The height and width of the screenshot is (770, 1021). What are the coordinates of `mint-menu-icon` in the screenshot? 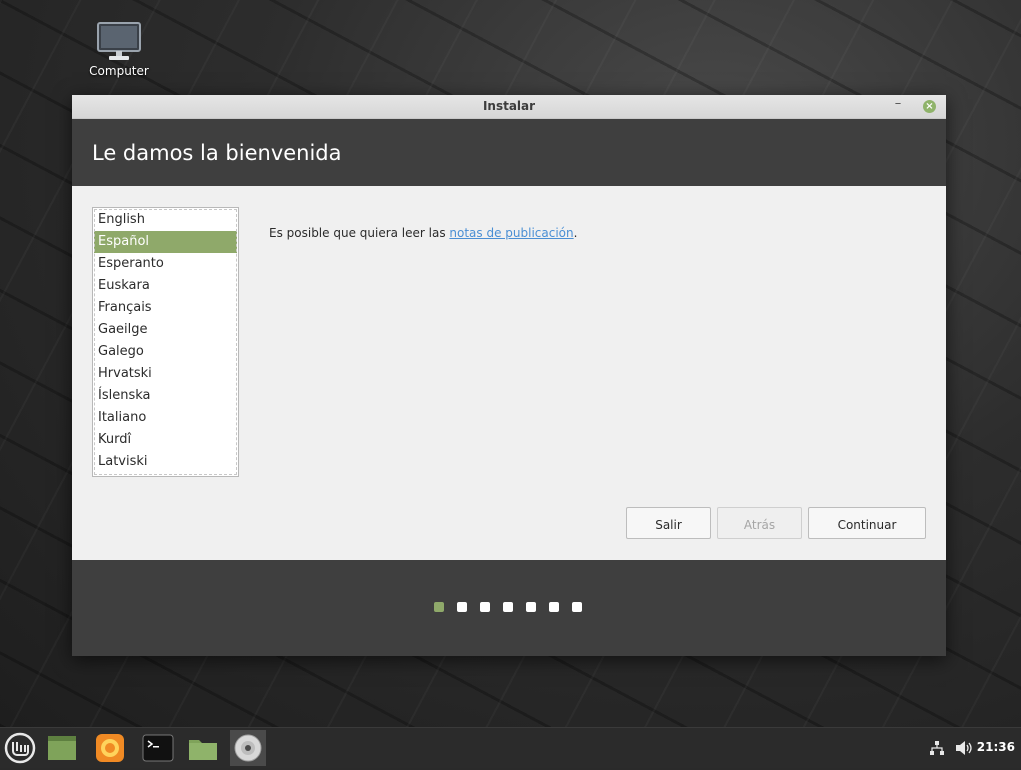 It's located at (20, 748).